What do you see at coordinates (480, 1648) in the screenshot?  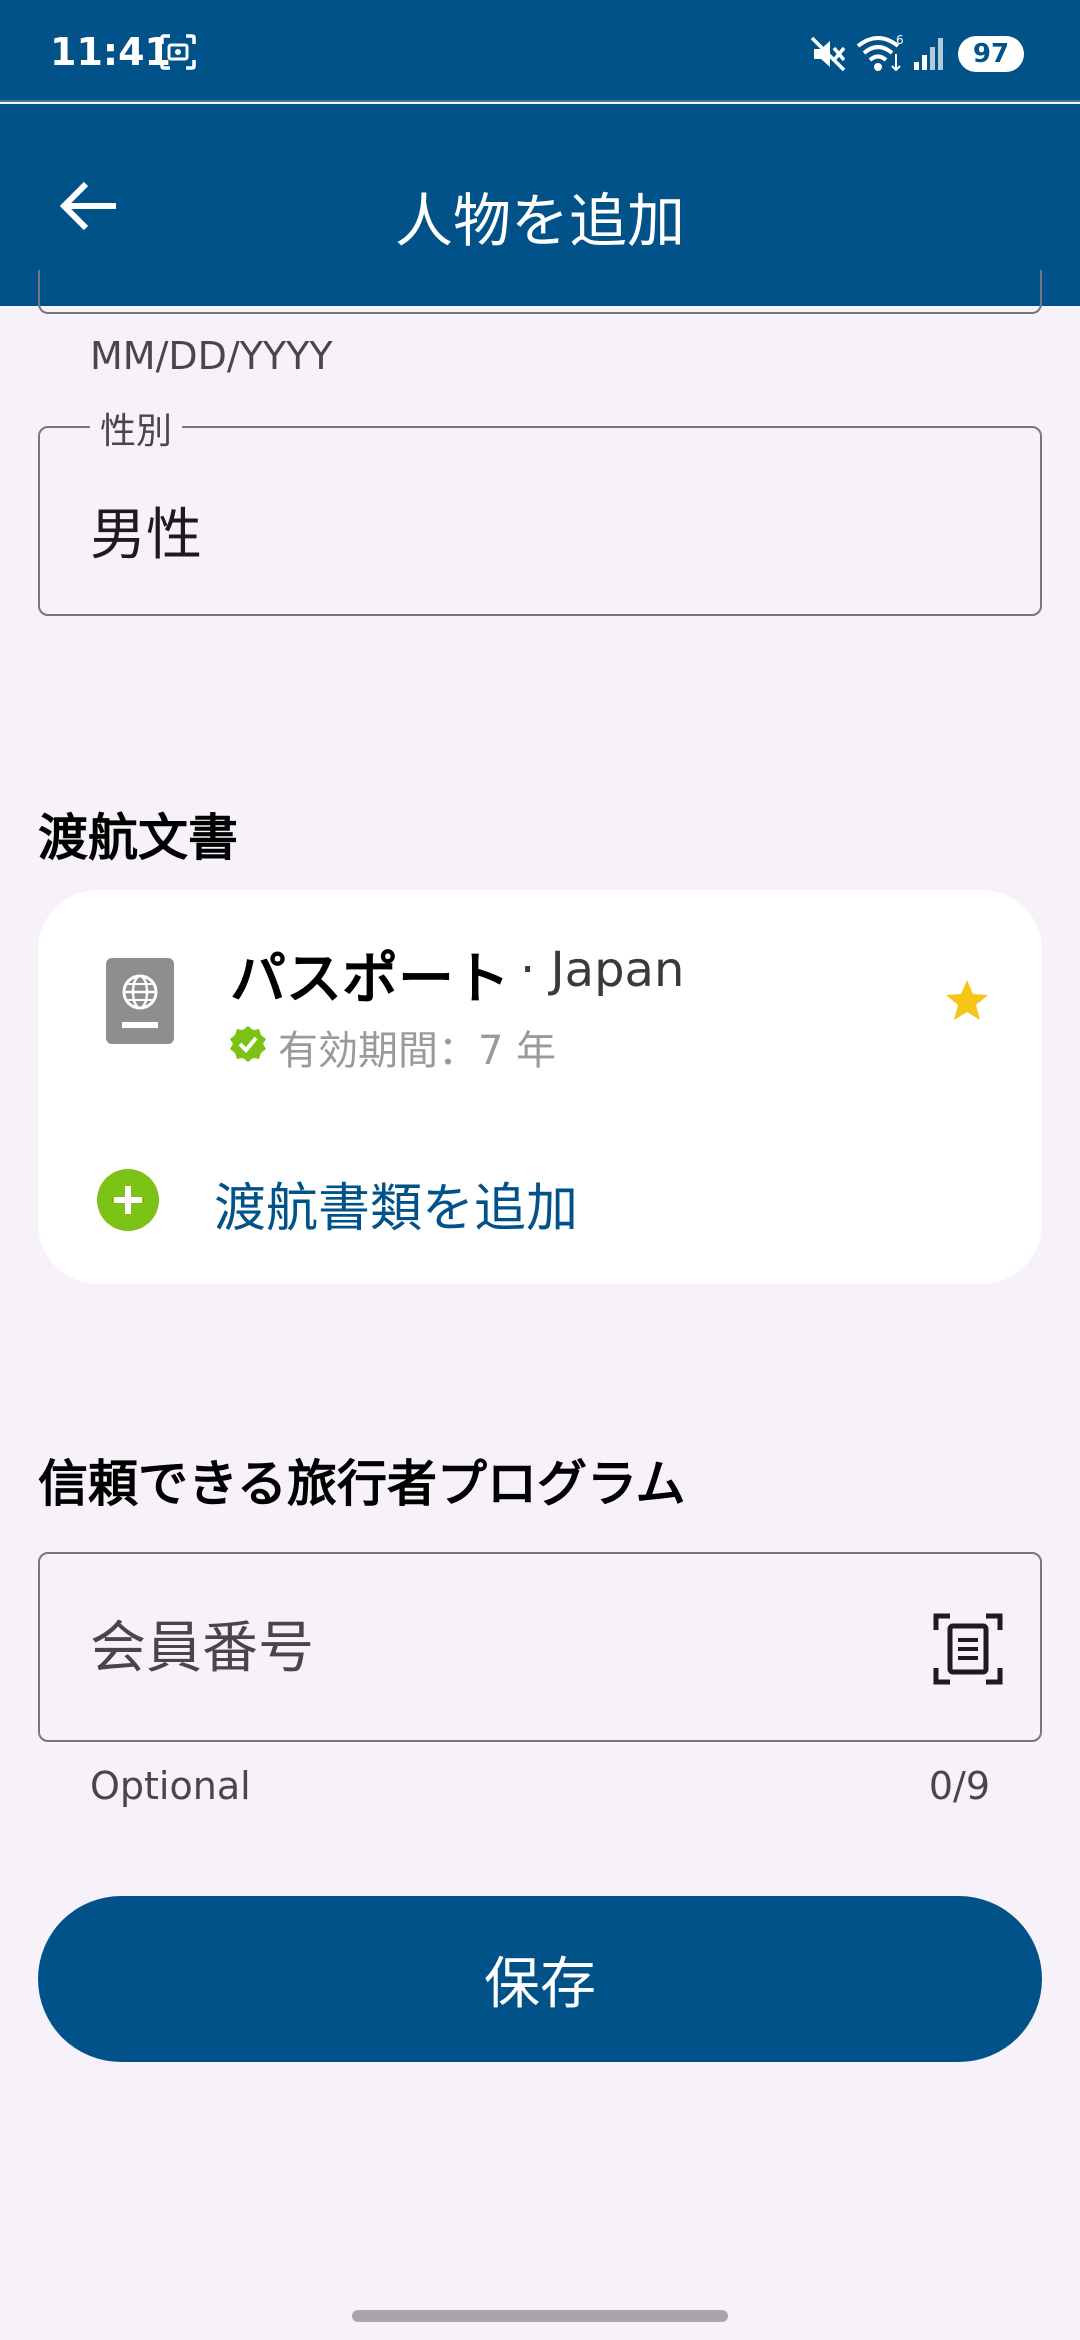 I see `member-number-input` at bounding box center [480, 1648].